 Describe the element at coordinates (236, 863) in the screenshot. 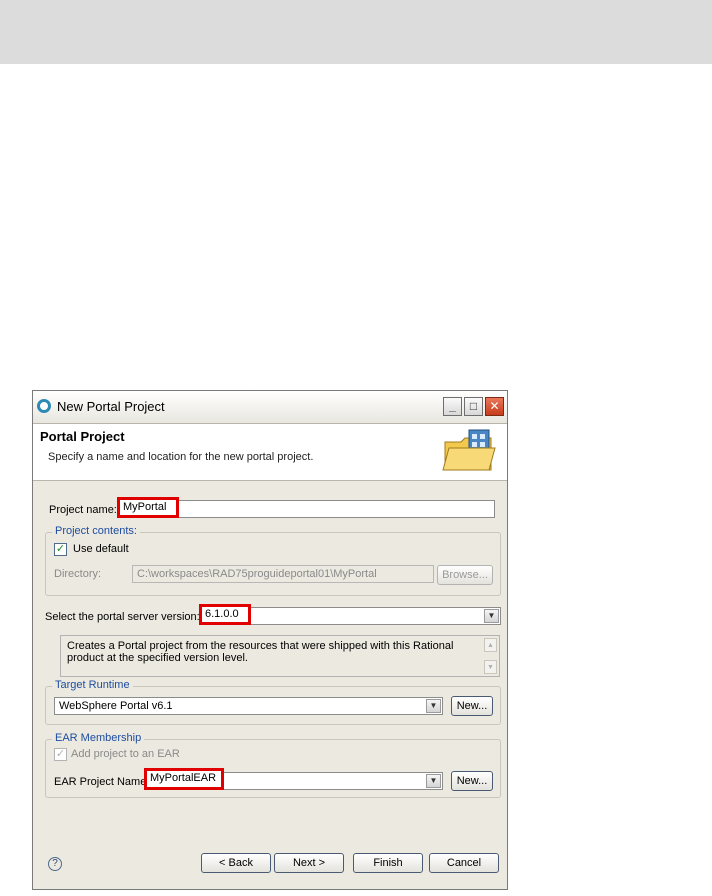

I see `back-button: < Back` at that location.